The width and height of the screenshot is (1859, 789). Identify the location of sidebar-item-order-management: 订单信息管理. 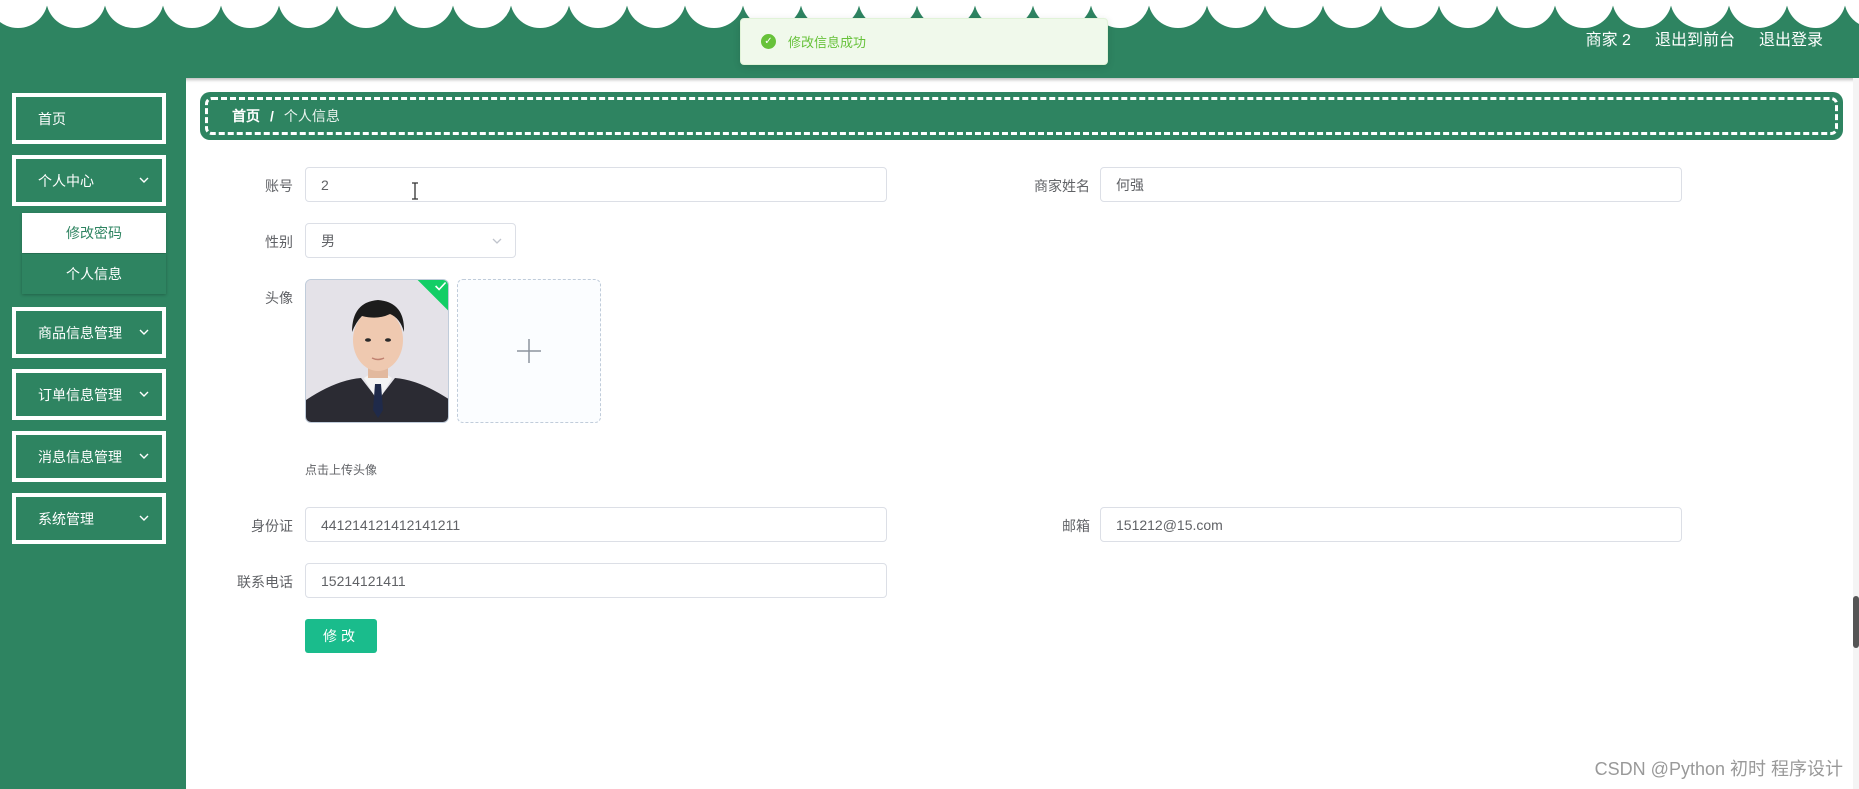
(89, 394).